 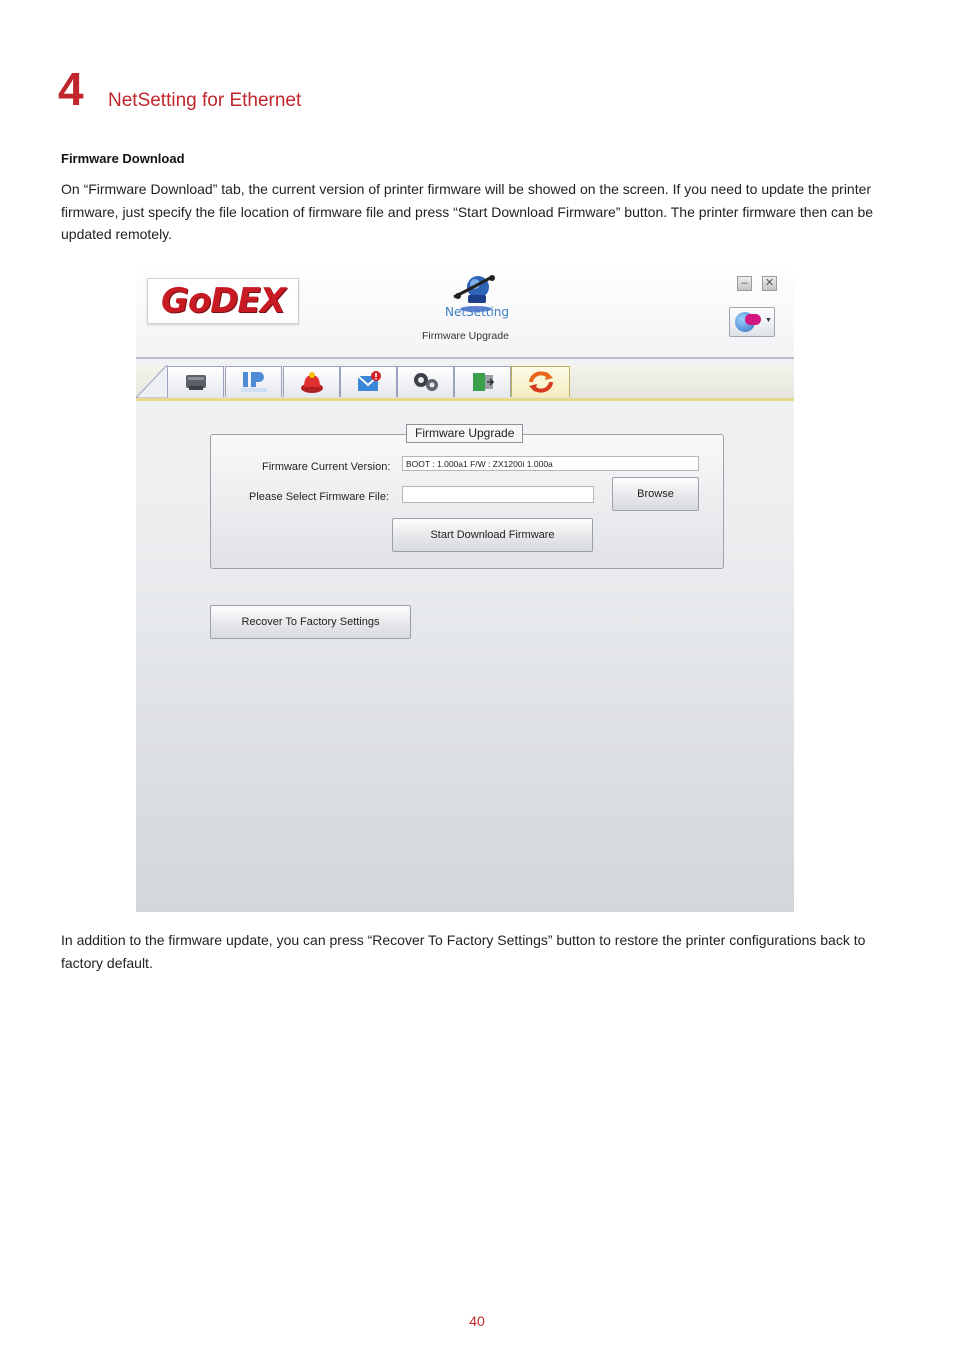 I want to click on godex-logo: GoDEX, so click(x=223, y=301).